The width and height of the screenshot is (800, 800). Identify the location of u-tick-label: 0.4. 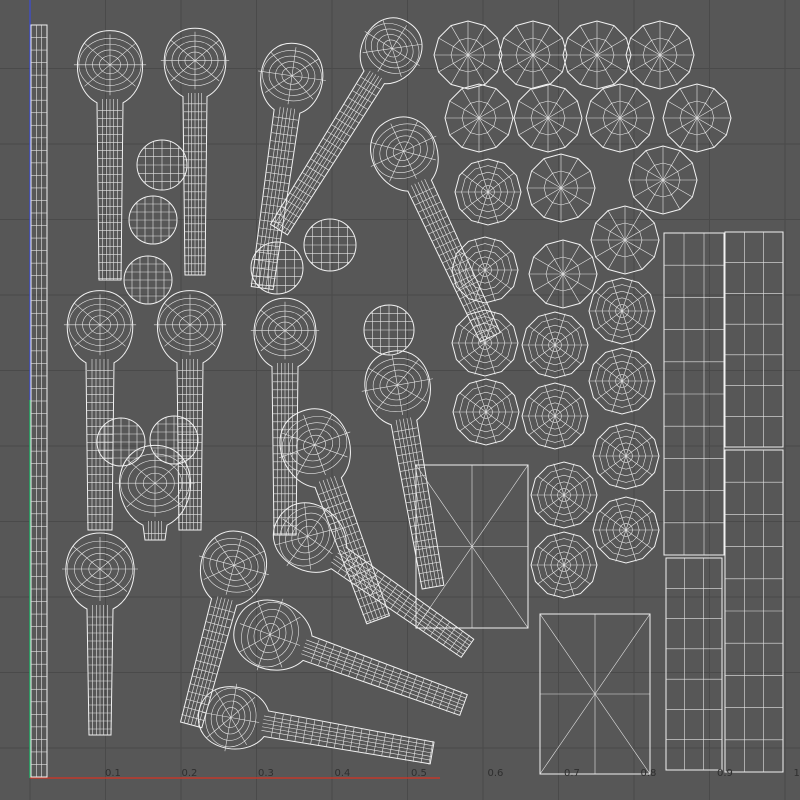
(342, 773).